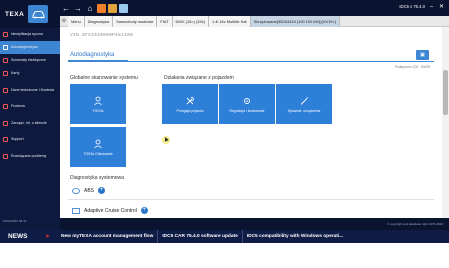  I want to click on close-icon: ✕, so click(441, 7).